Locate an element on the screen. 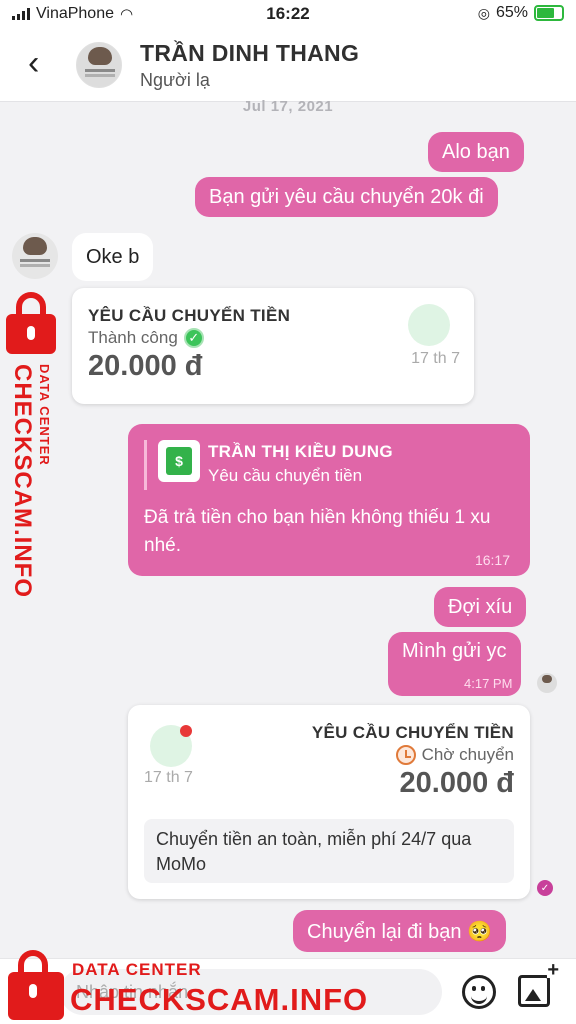 Image resolution: width=576 pixels, height=1024 pixels. check-circle-icon: ✓ is located at coordinates (193, 338).